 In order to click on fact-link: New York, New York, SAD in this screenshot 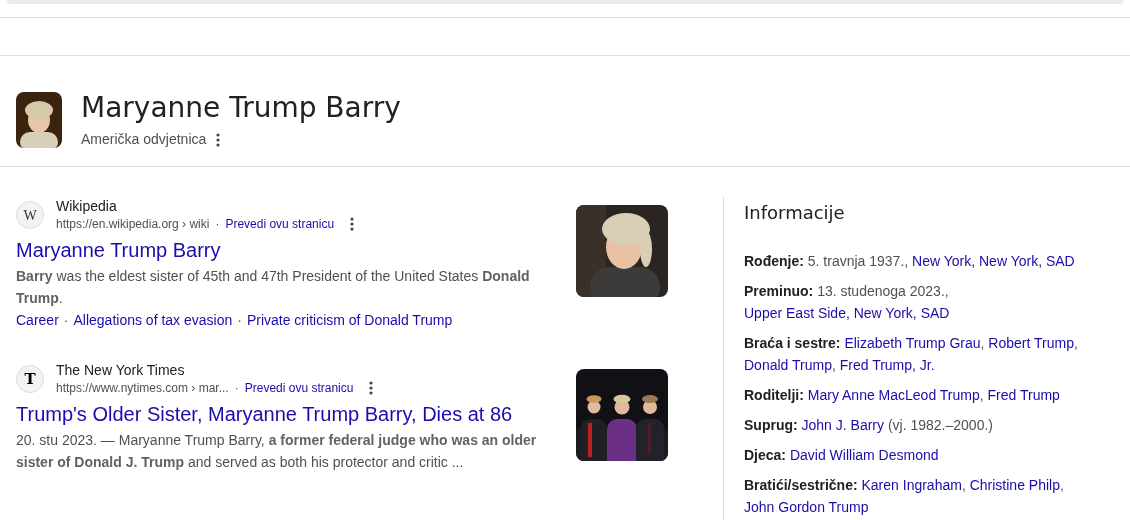, I will do `click(993, 261)`.